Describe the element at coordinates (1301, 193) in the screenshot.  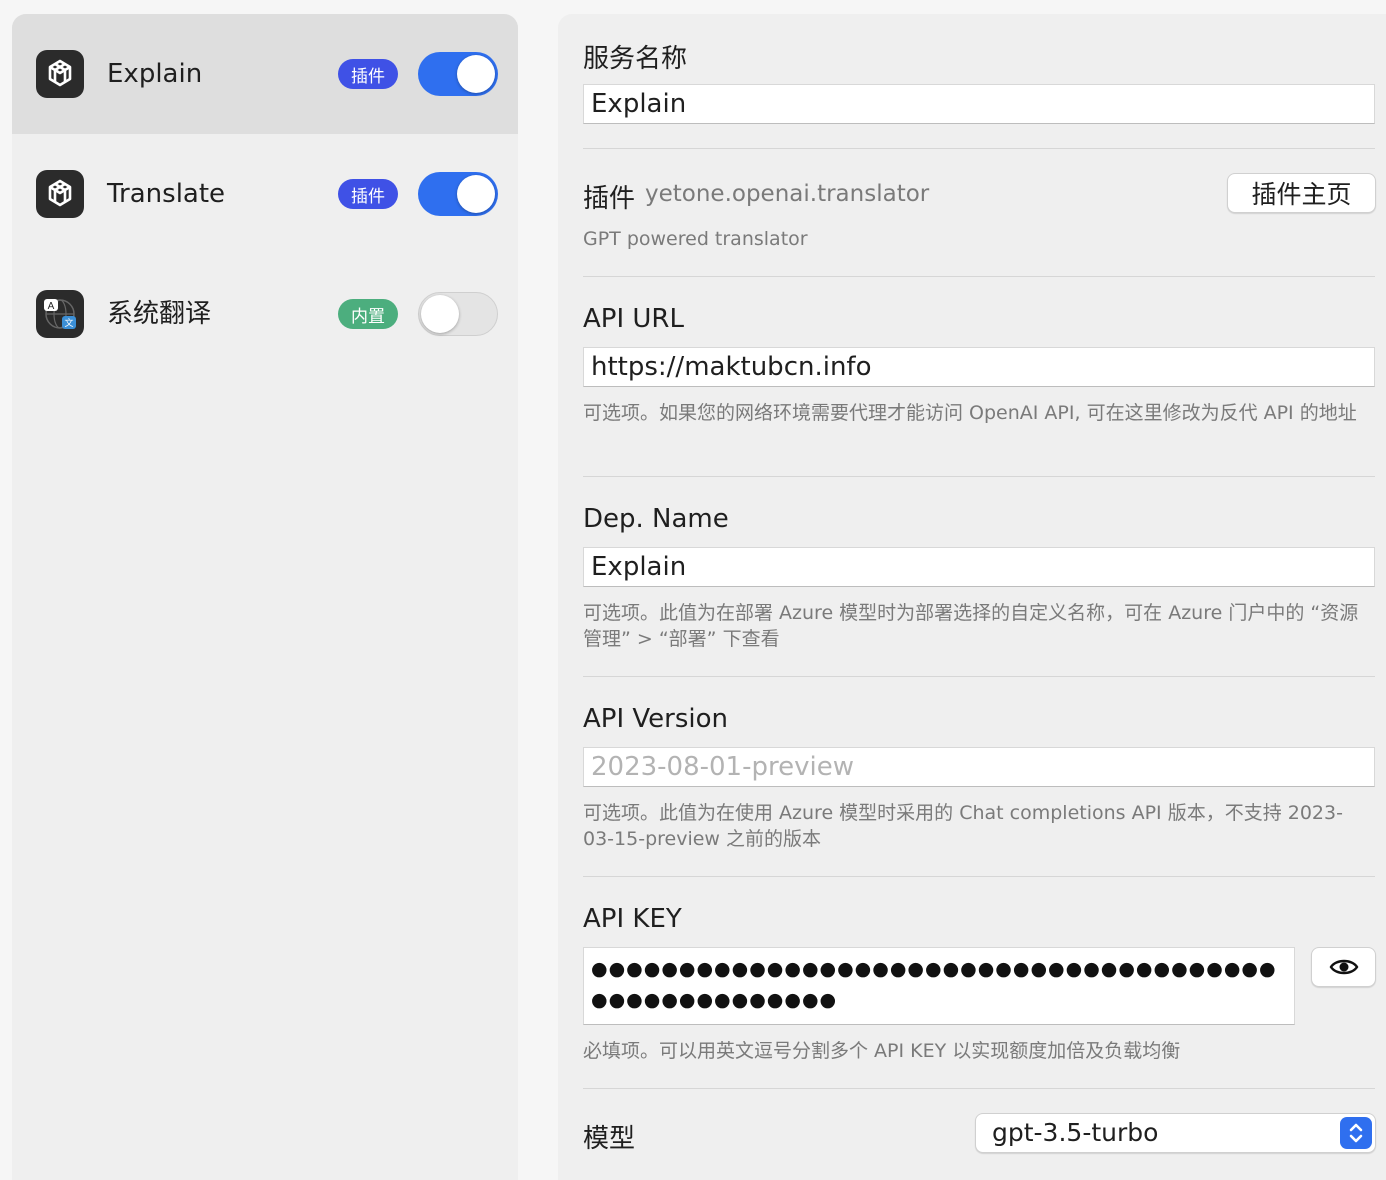
I see `plugin-homepage-button: 插件主页` at that location.